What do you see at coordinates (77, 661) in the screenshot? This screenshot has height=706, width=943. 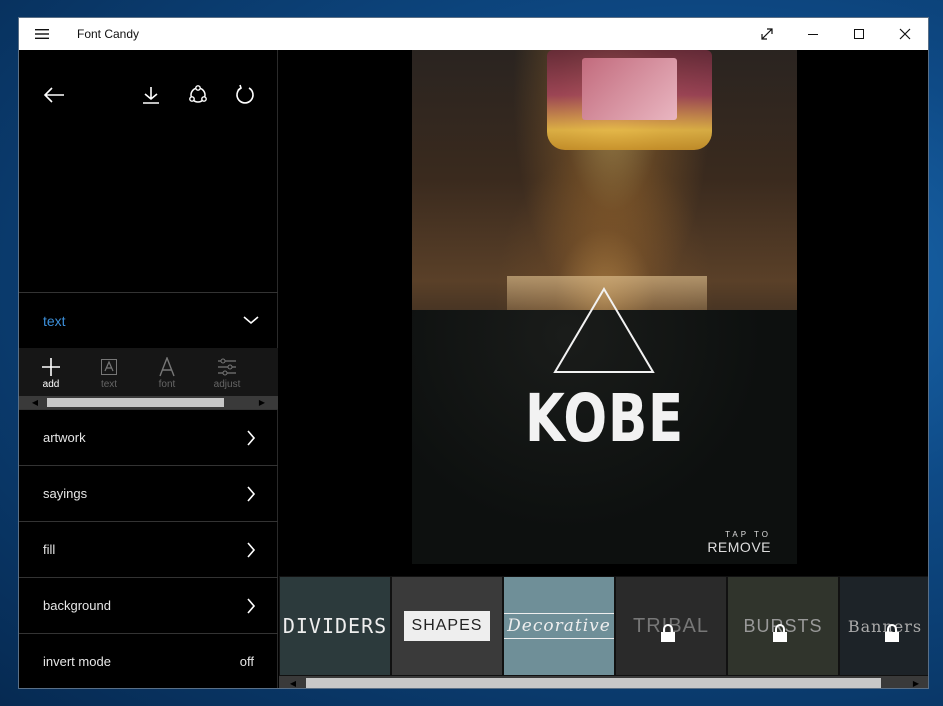 I see `menu-item-label: invert mode` at bounding box center [77, 661].